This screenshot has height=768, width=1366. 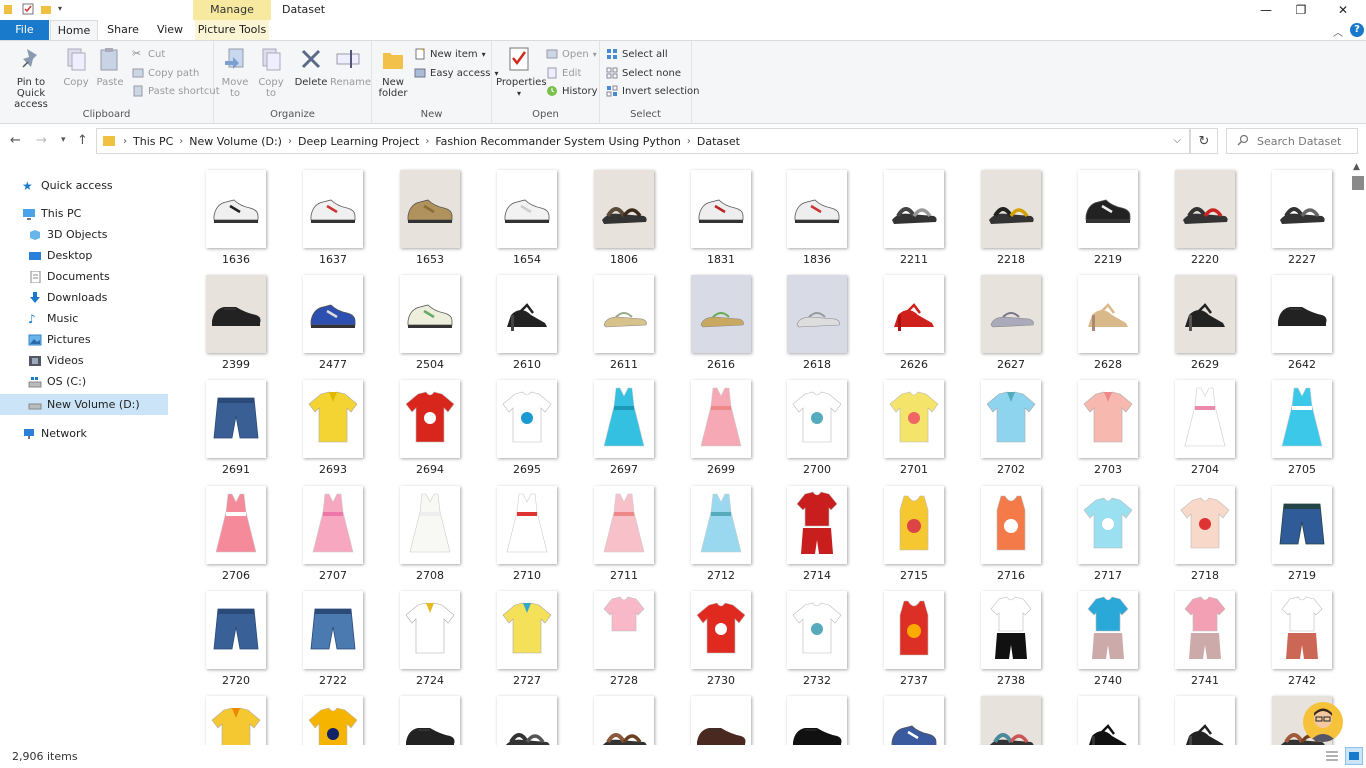 I want to click on nav-pictures: Pictures, so click(x=84, y=339).